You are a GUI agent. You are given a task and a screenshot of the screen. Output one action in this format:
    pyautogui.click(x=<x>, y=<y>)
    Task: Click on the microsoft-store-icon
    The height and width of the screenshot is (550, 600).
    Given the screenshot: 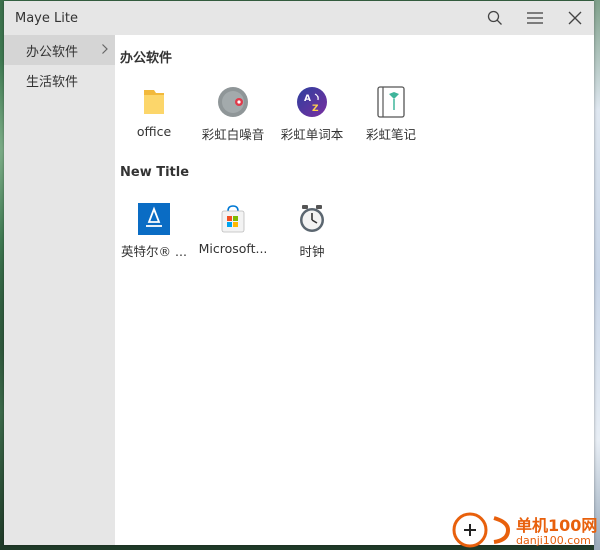 What is the action you would take?
    pyautogui.click(x=233, y=219)
    